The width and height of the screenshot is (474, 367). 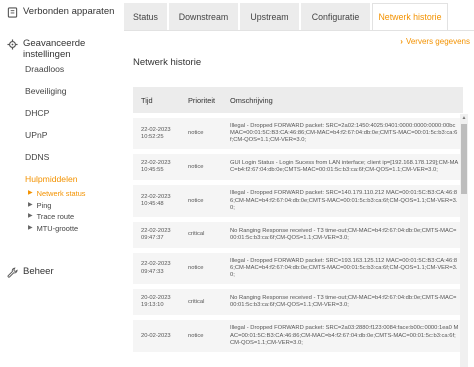 I want to click on cell-tijd: 20-02-2023 19:13:10, so click(x=157, y=302).